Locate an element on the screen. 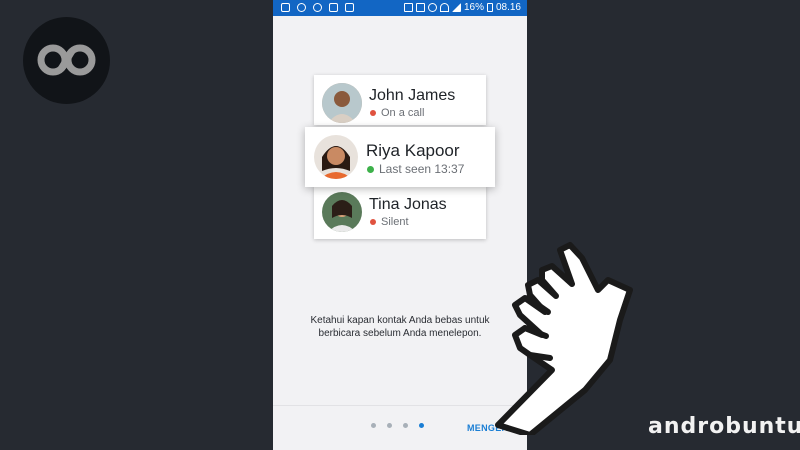  wifi-icon is located at coordinates (444, 7).